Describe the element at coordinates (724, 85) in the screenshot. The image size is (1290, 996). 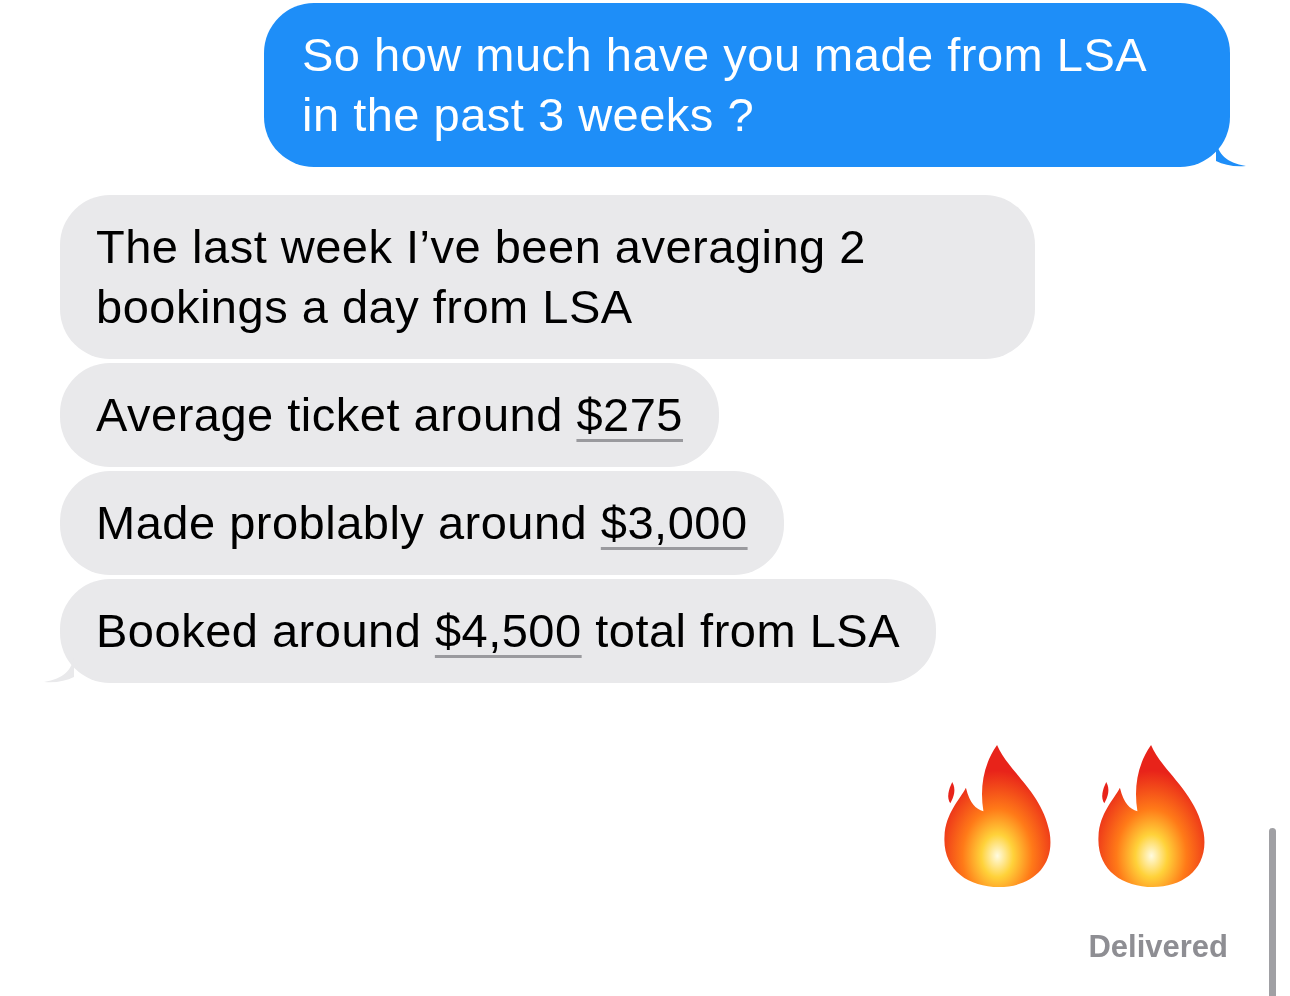
I see `message-text: So how much have you made from LSA in the past 3 weeks ?` at that location.